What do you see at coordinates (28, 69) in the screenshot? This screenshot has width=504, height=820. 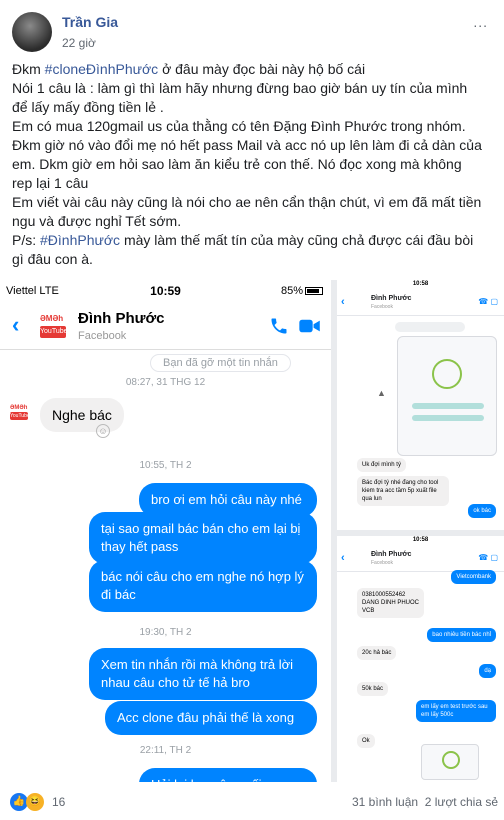 I see `post-line-text: Đkm` at bounding box center [28, 69].